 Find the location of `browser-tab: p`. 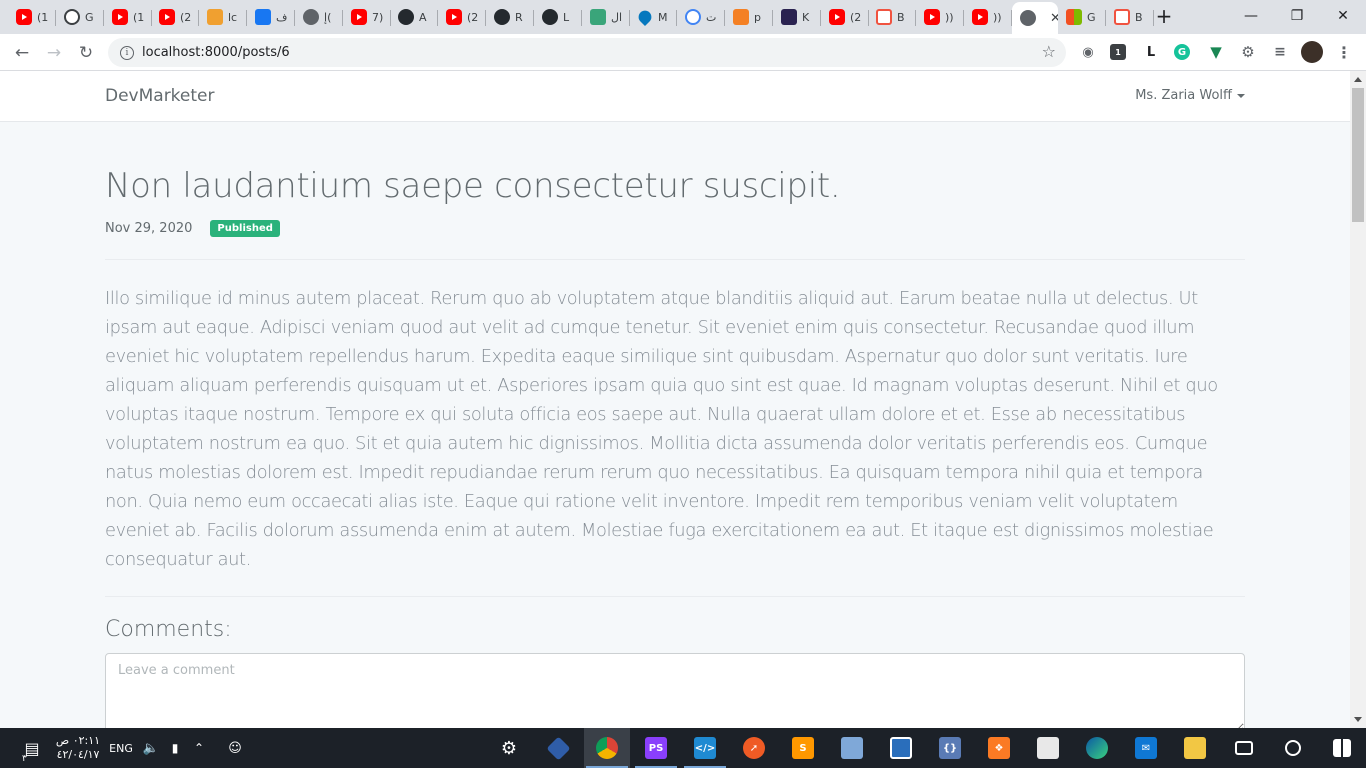

browser-tab: p is located at coordinates (749, 17).